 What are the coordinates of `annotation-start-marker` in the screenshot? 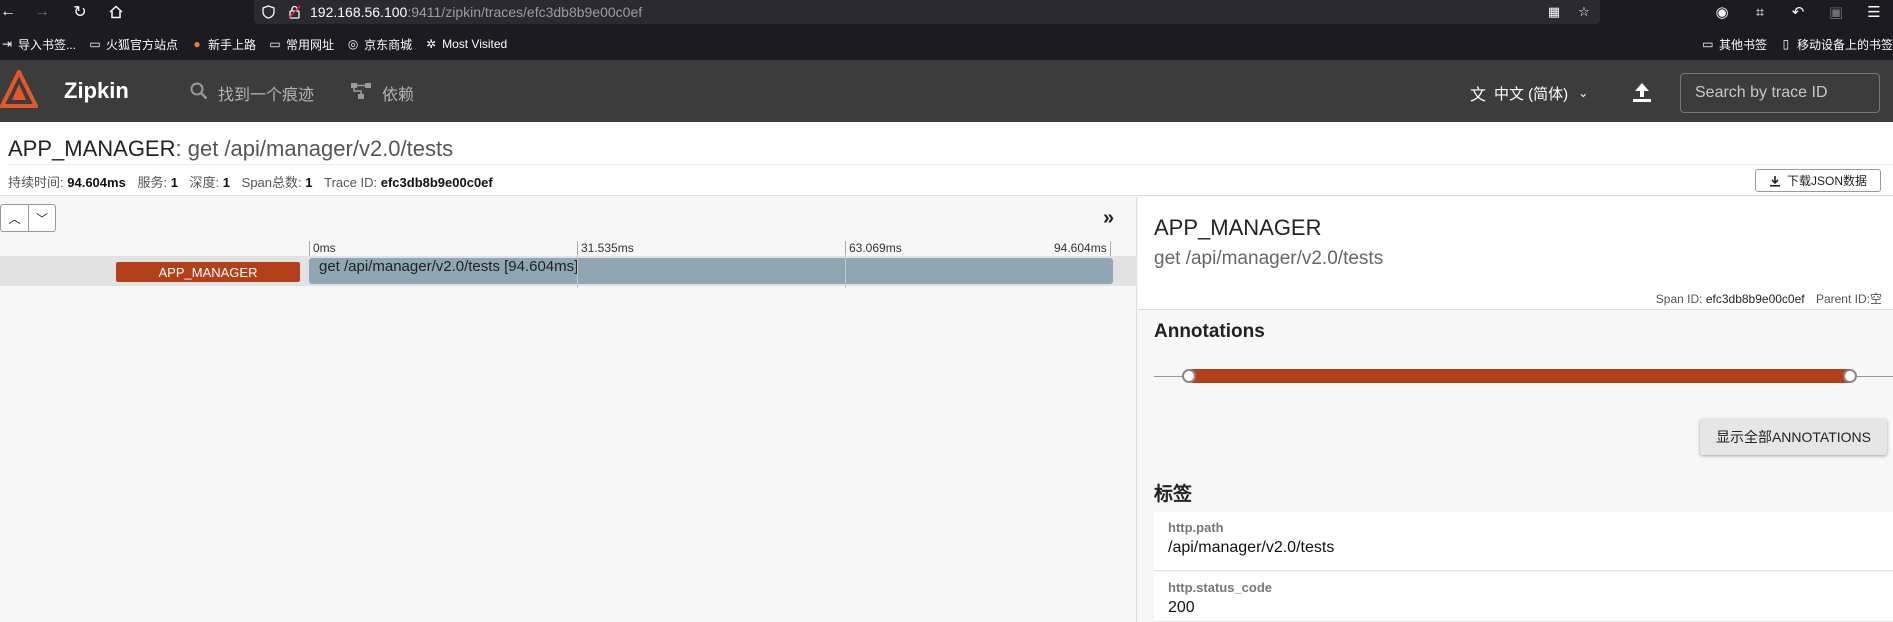 It's located at (1189, 376).